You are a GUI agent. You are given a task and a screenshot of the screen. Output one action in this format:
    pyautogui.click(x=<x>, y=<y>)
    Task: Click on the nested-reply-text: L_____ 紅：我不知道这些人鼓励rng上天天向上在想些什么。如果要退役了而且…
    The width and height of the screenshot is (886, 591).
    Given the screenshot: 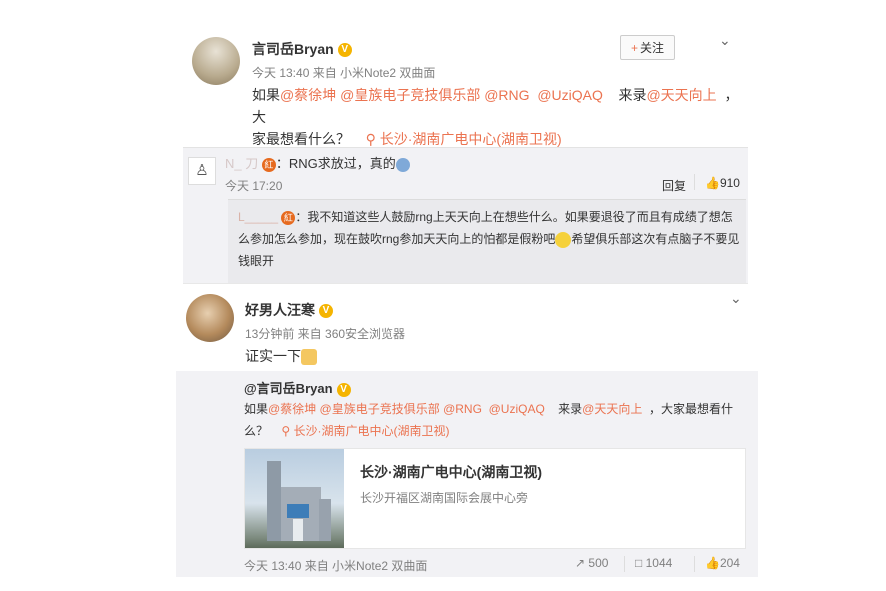 What is the action you would take?
    pyautogui.click(x=489, y=239)
    